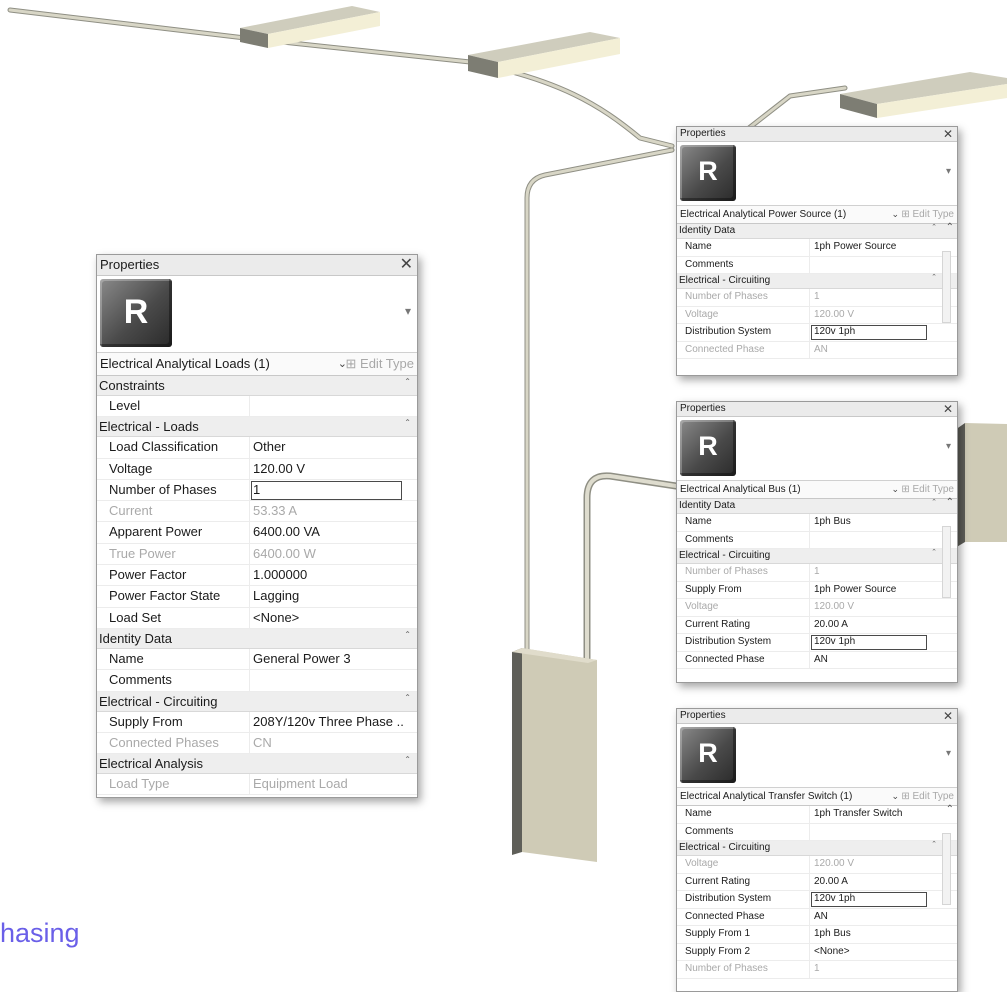 The width and height of the screenshot is (1007, 992). I want to click on property-row-level: Level, so click(257, 407).